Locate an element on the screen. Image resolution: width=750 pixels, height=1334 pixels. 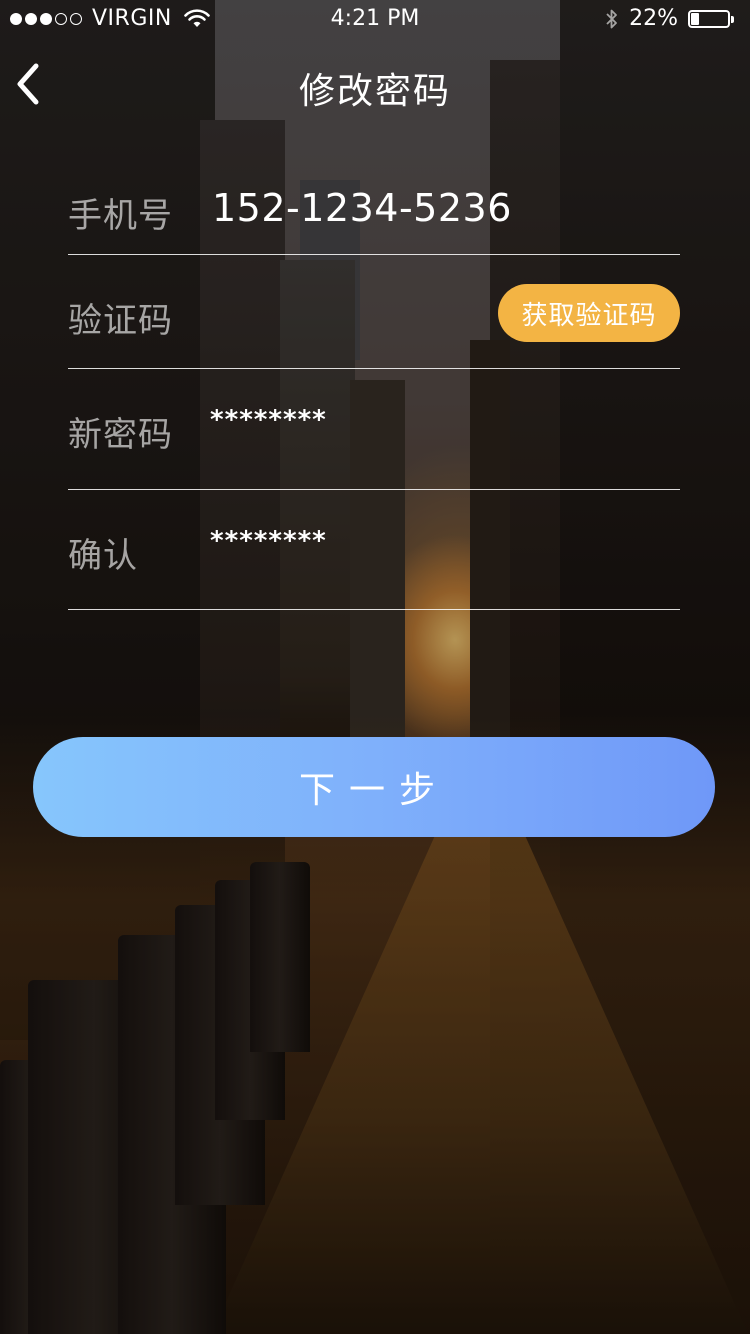
battery-percent: 22% is located at coordinates (653, 18).